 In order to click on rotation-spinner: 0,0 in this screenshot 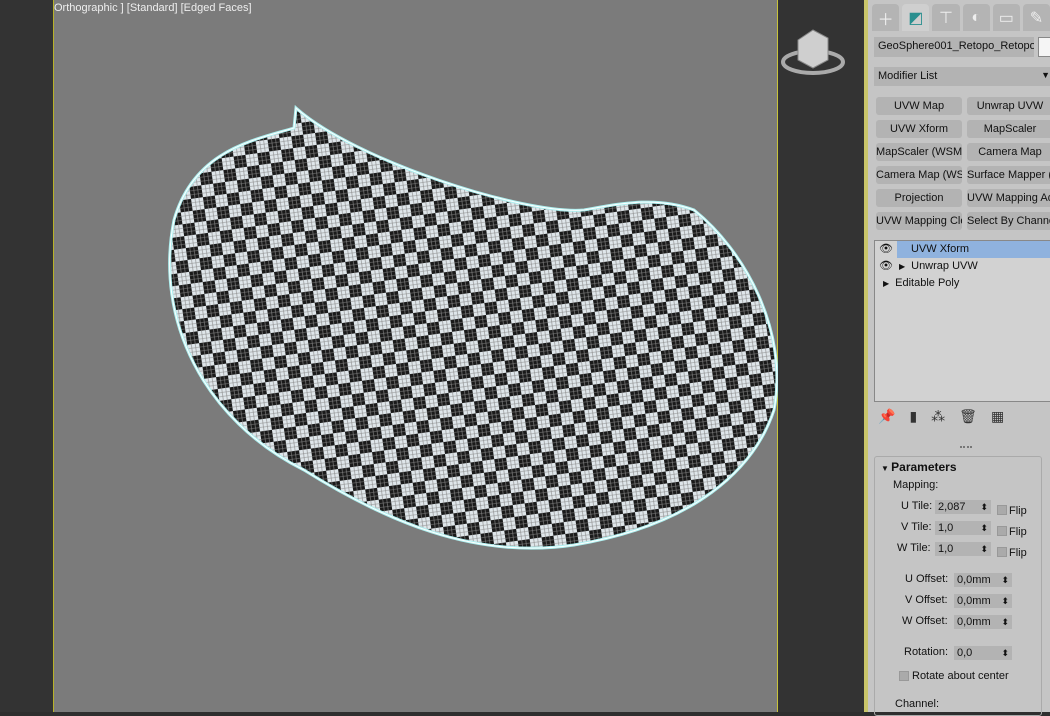, I will do `click(983, 653)`.